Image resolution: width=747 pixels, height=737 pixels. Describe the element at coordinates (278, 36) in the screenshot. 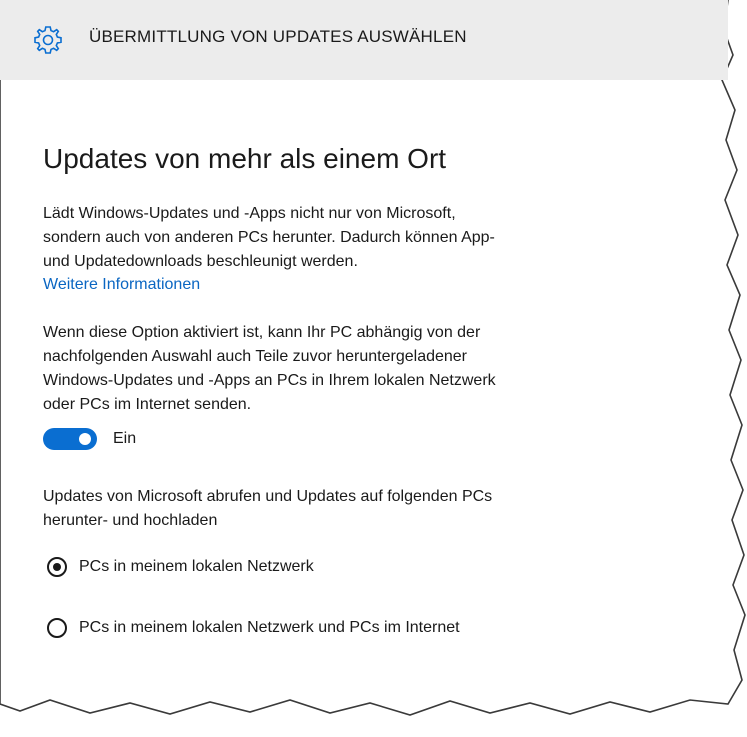

I see `page-title: ÜBERMITTLUNG VON UPDATES AUSWÄHLEN` at that location.